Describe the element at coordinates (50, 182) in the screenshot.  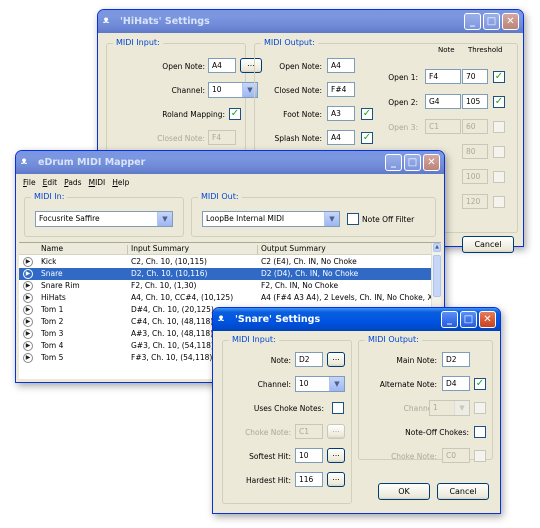
I see `menu-edit: Edit` at that location.